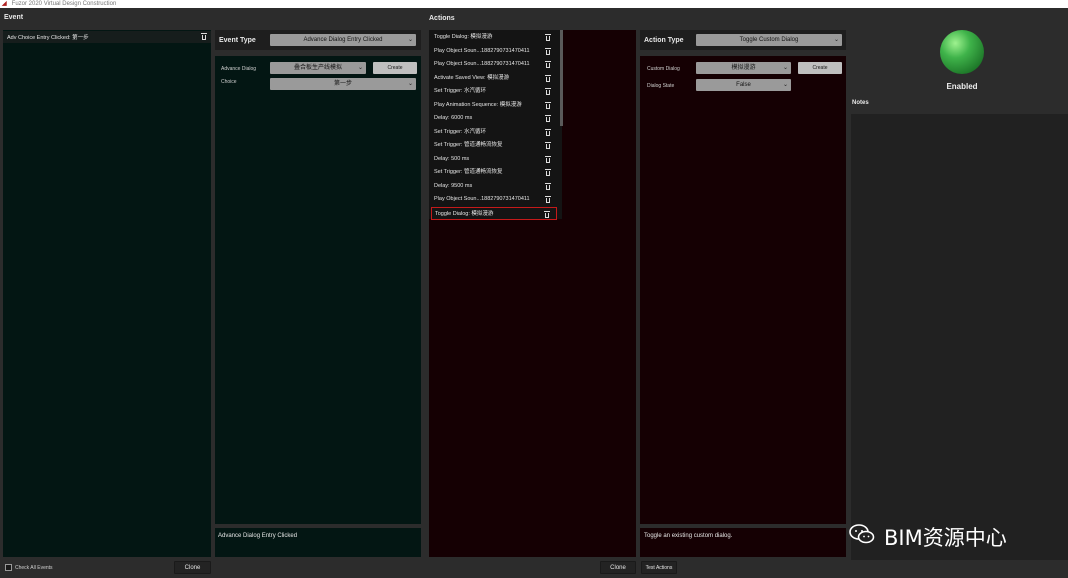 This screenshot has height=578, width=1068. Describe the element at coordinates (860, 103) in the screenshot. I see `notes-label: Notes` at that location.